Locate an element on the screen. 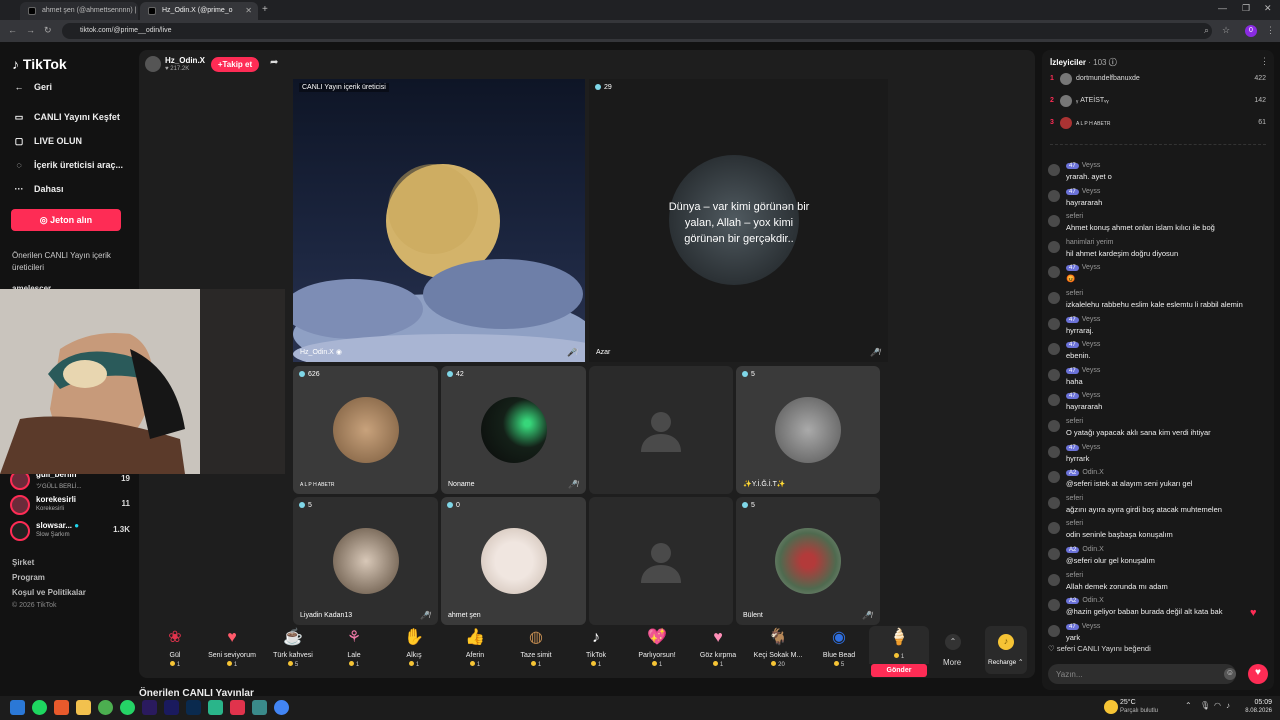 Image resolution: width=1280 pixels, height=720 pixels. follow-button: +Takip et is located at coordinates (235, 64).